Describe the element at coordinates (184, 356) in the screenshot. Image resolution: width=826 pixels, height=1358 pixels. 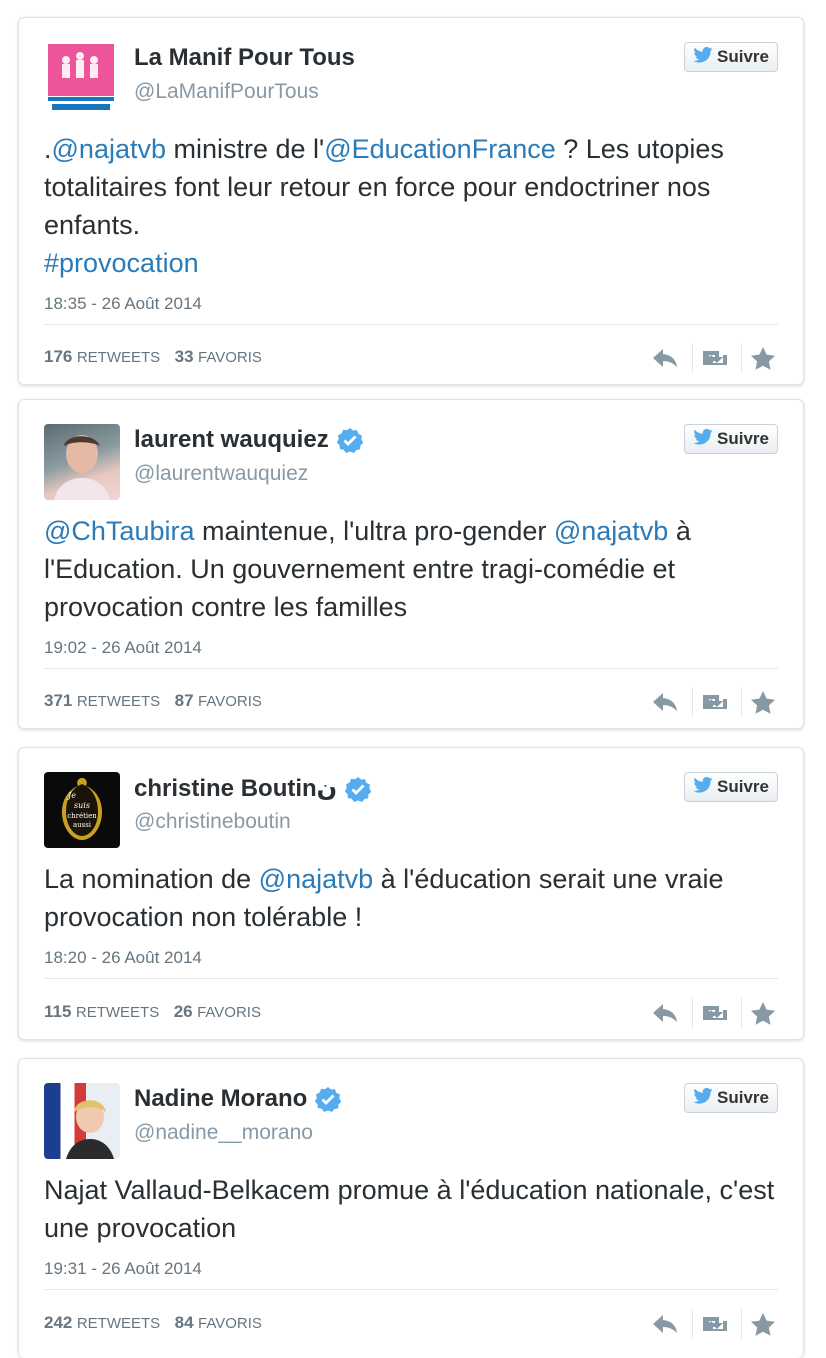
I see `favorite-count: 33` at that location.